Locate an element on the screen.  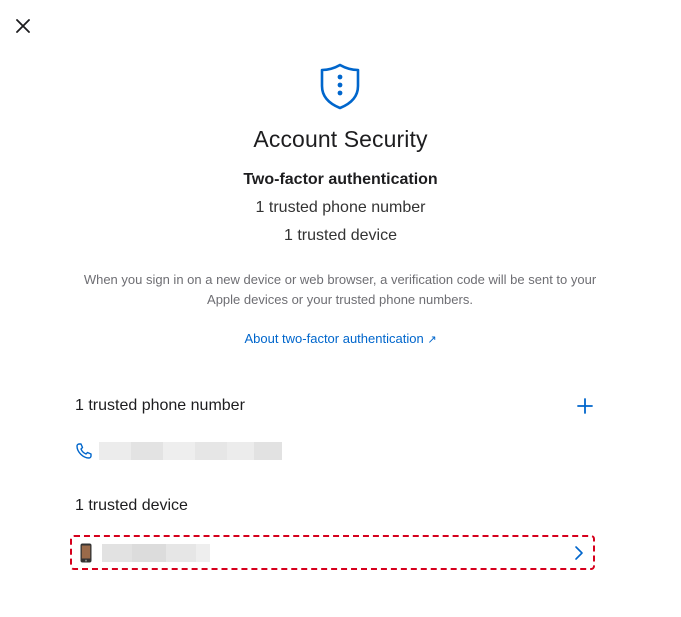
phone-icon is located at coordinates (84, 451).